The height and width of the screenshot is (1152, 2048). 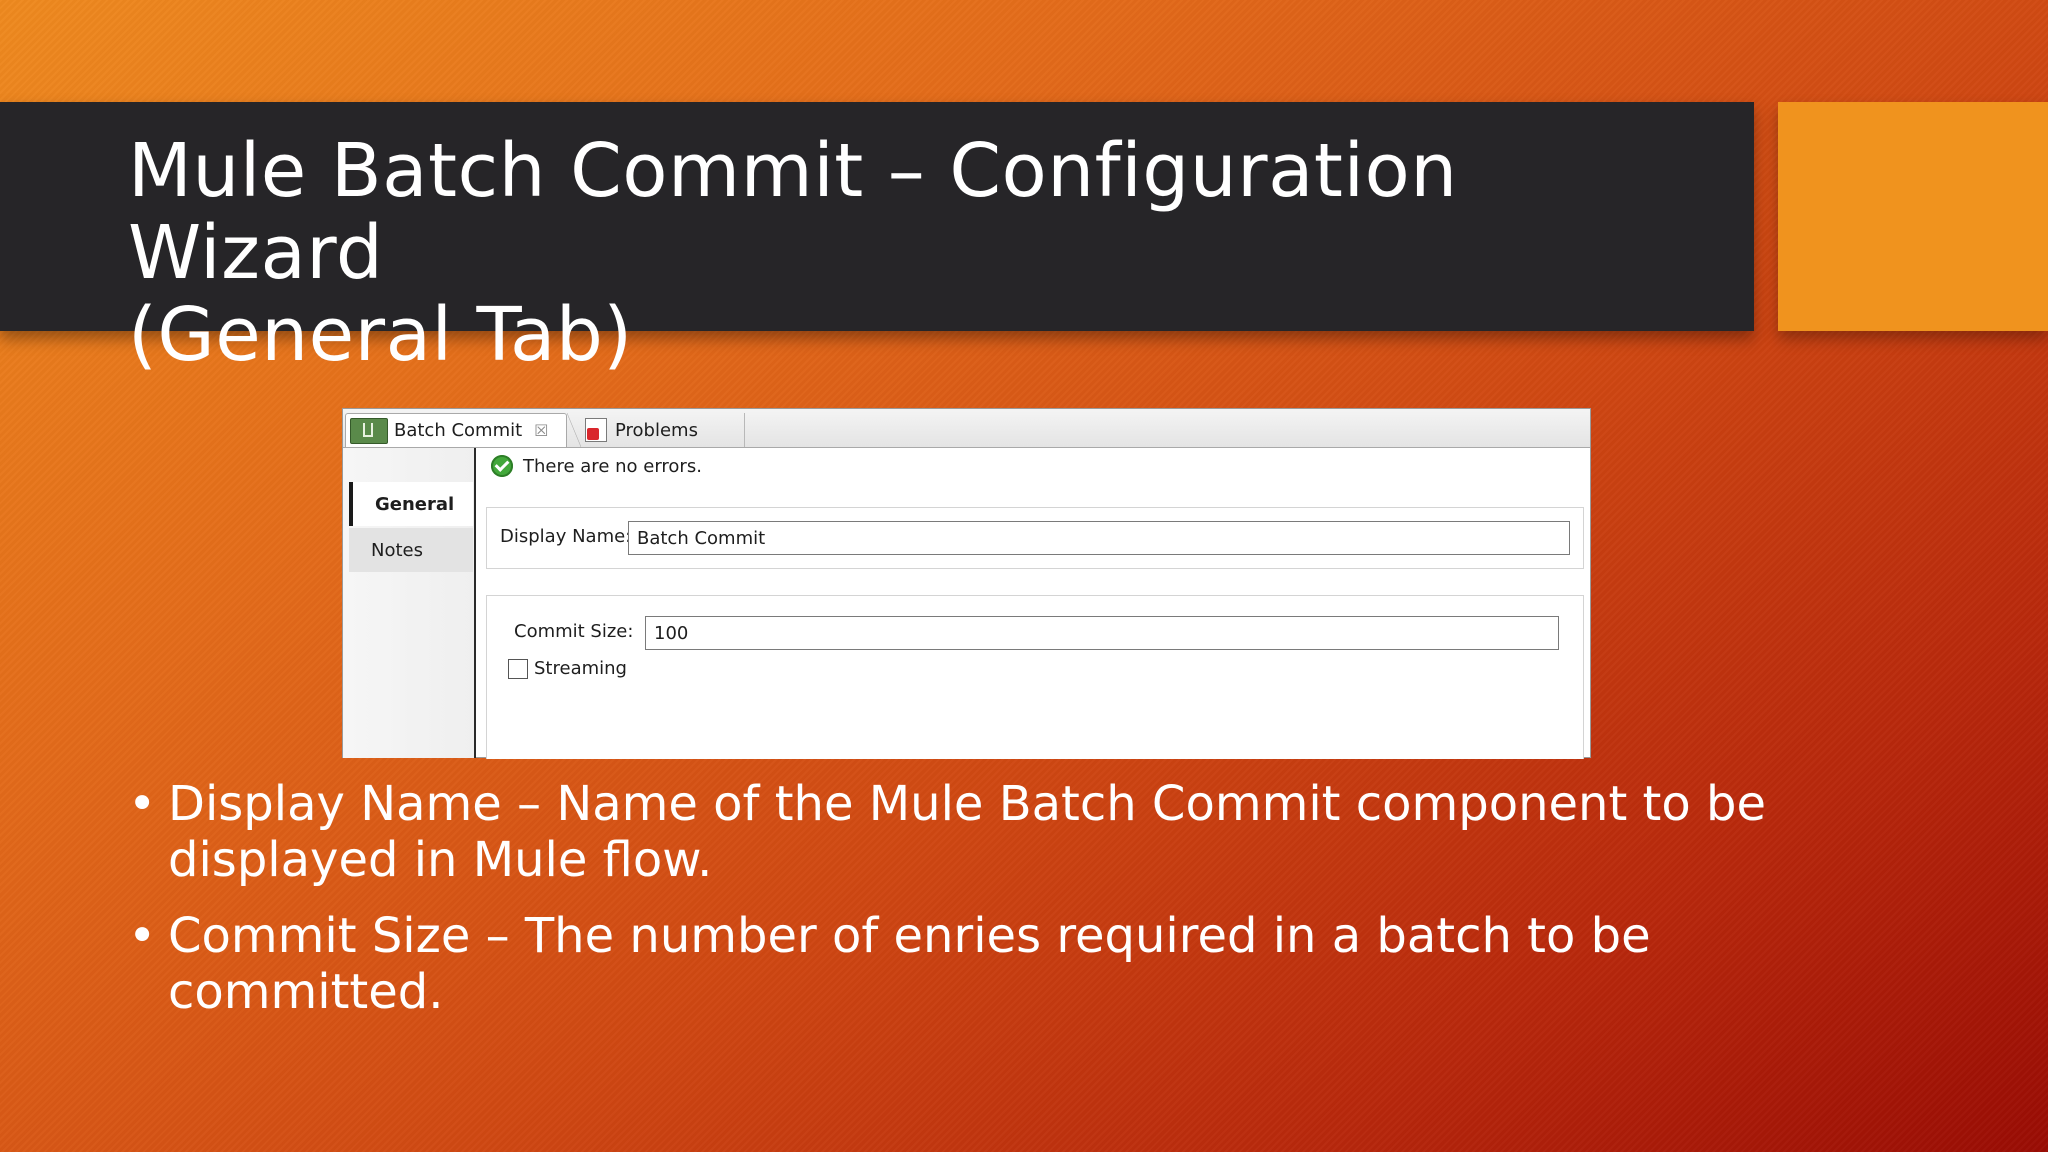 I want to click on tab-batch-commit: Batch Commit ☒, so click(x=456, y=430).